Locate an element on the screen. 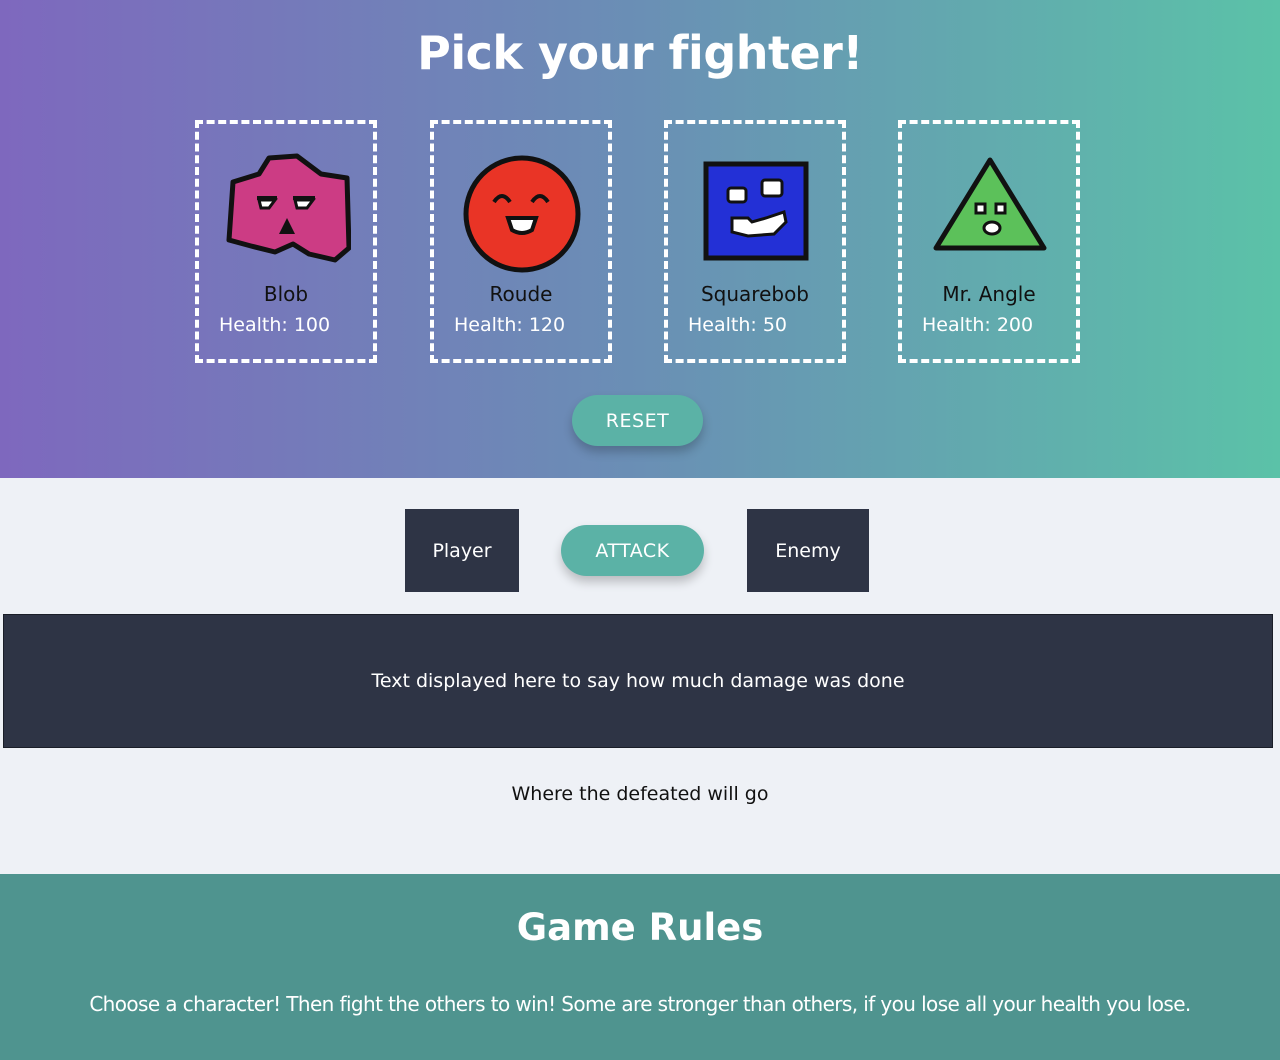 The width and height of the screenshot is (1280, 1060). blob-icon is located at coordinates (288, 208).